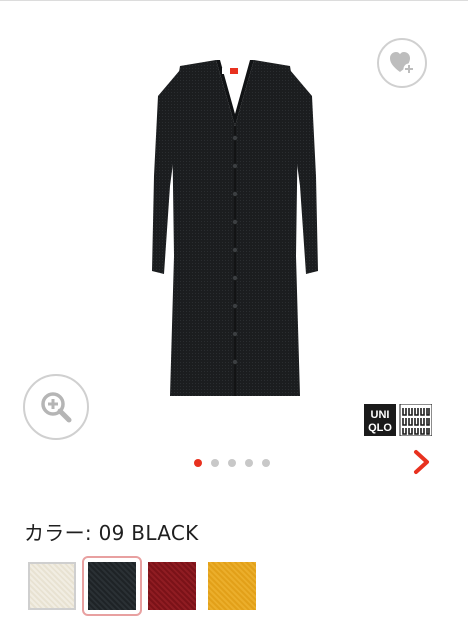 Image resolution: width=468 pixels, height=640 pixels. I want to click on color-swatches, so click(142, 586).